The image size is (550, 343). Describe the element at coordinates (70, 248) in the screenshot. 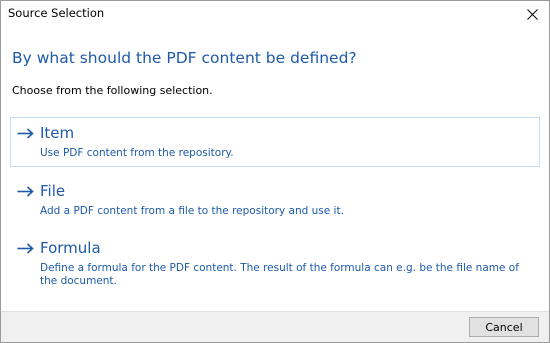

I see `option-formula-title: Formula` at that location.